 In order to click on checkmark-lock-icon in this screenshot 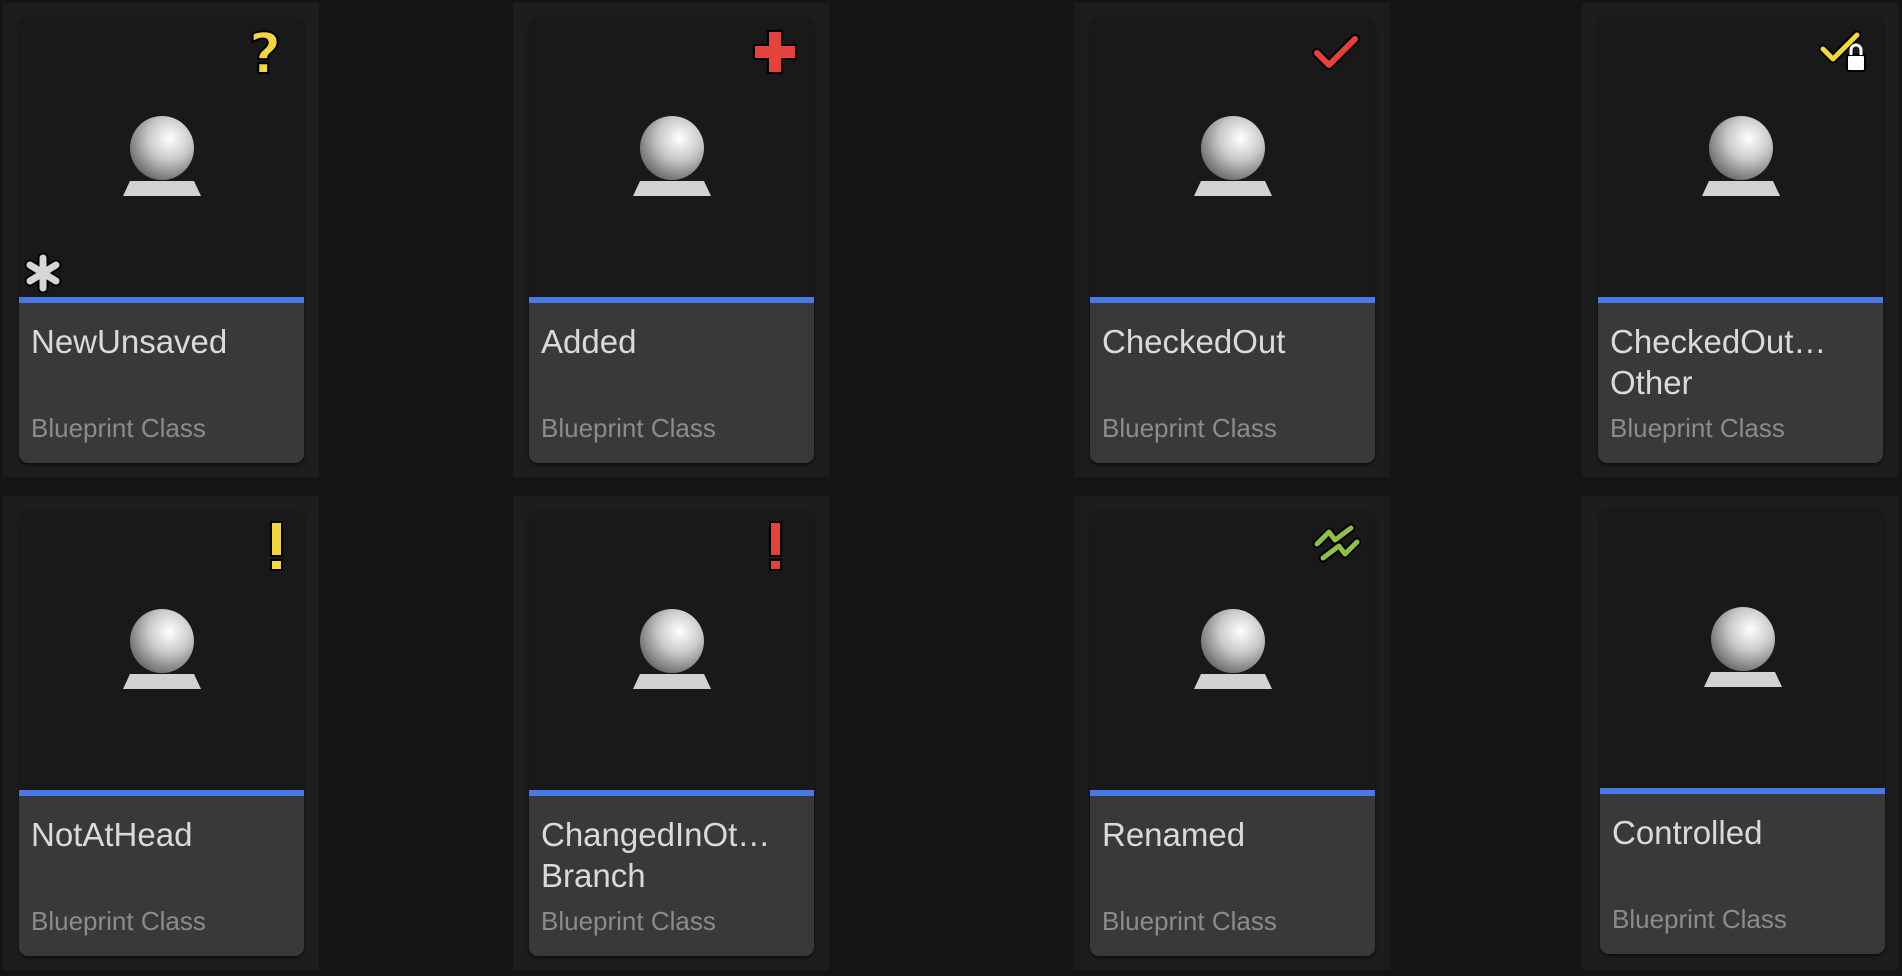, I will do `click(1842, 51)`.